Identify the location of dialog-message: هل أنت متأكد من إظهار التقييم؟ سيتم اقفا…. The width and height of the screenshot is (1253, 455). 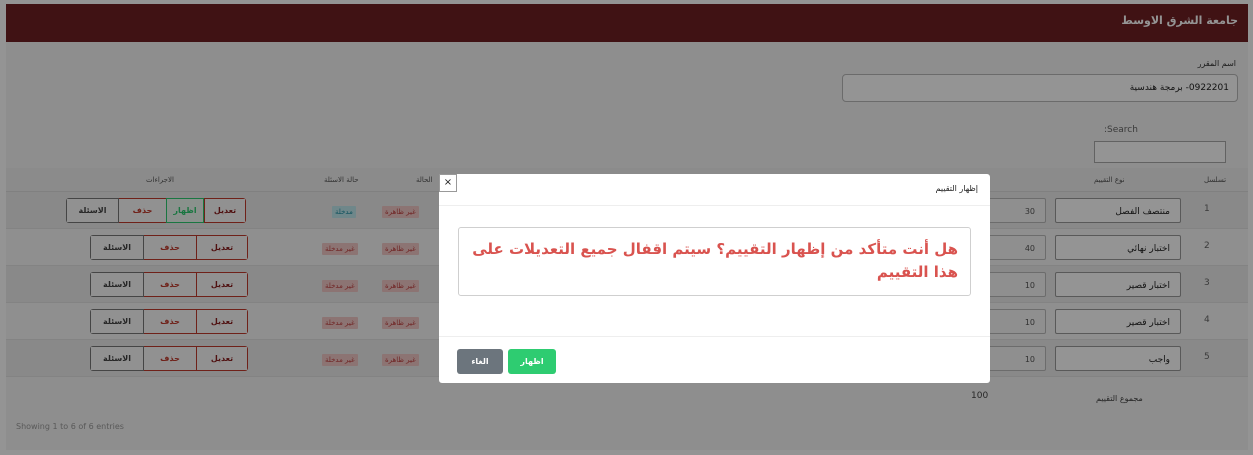
(714, 261).